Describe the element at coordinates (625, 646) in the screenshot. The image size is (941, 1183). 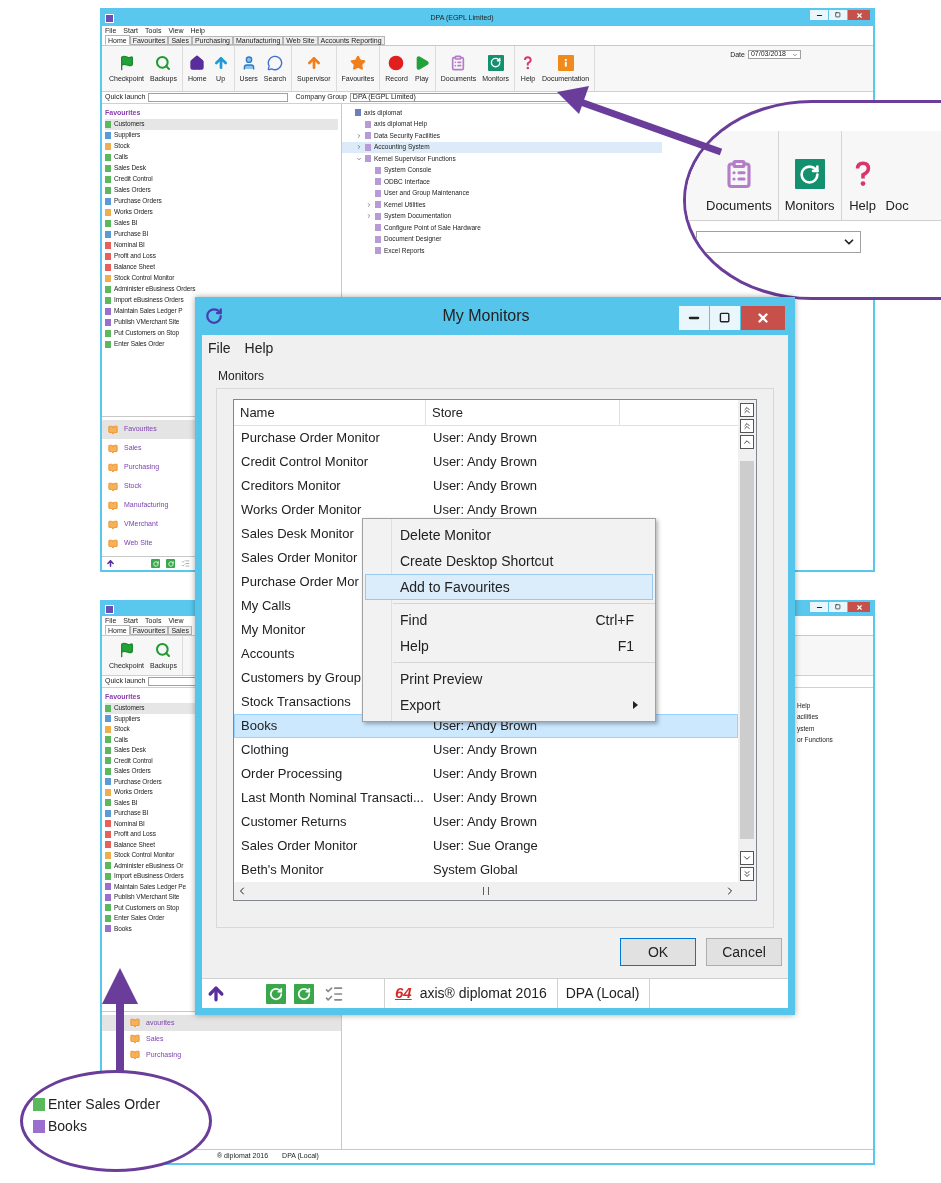
I see `shortcut-text: F1` at that location.